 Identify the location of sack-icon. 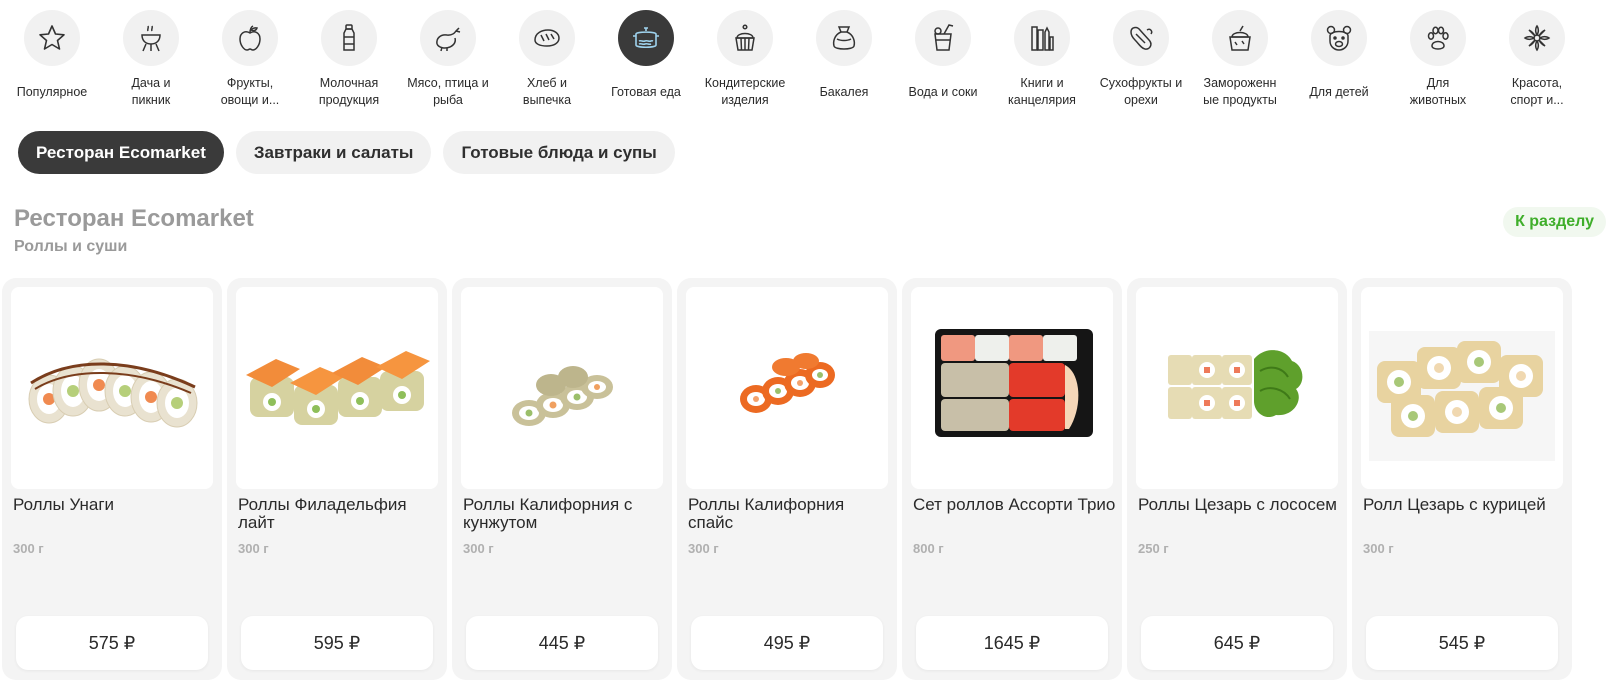
(844, 38).